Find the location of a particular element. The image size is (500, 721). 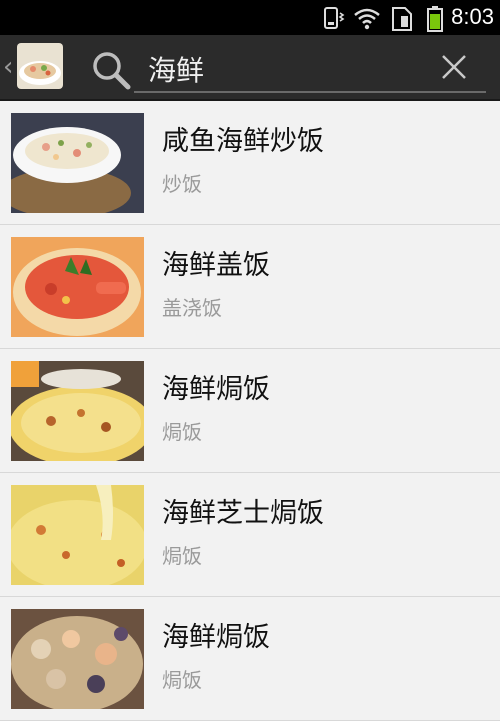

search-icon is located at coordinates (112, 71).